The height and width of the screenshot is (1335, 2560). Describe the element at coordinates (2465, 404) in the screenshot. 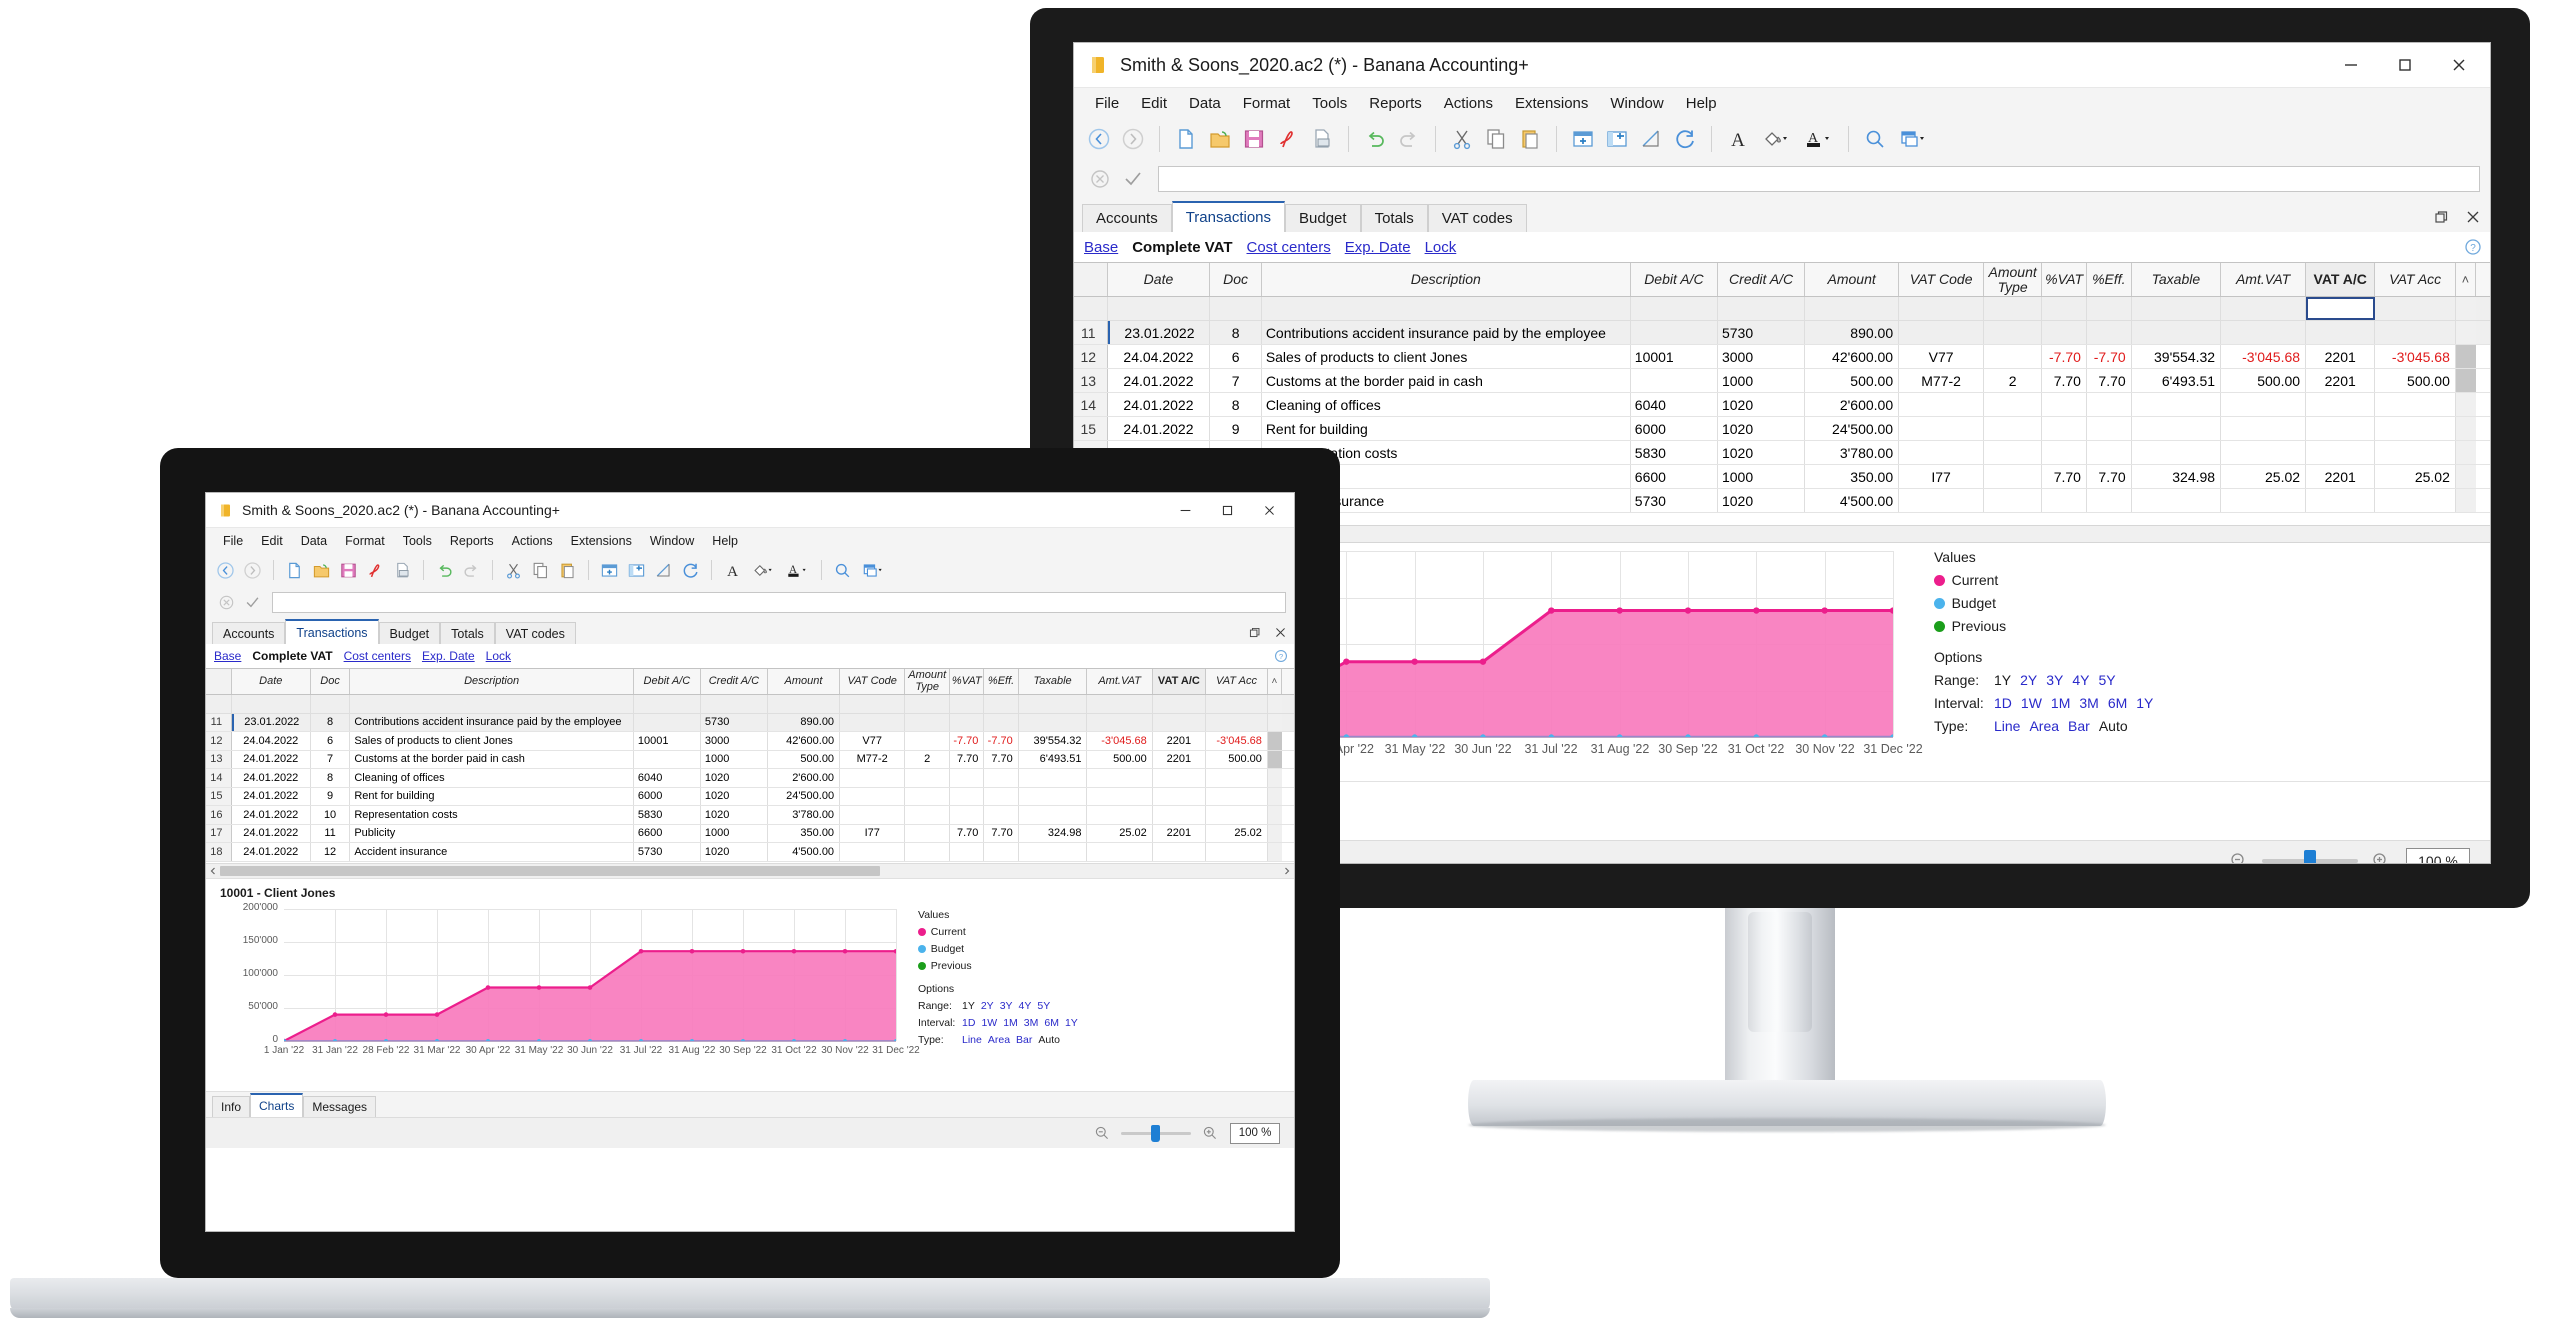

I see `grid-vscroll-track` at that location.